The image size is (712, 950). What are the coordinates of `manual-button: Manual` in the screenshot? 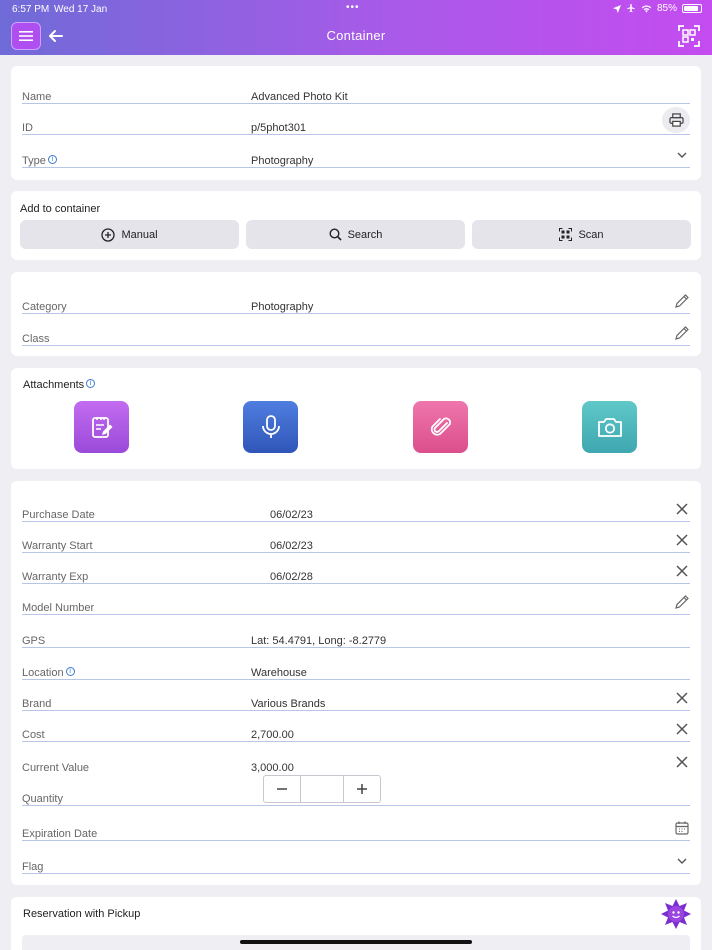 It's located at (129, 234).